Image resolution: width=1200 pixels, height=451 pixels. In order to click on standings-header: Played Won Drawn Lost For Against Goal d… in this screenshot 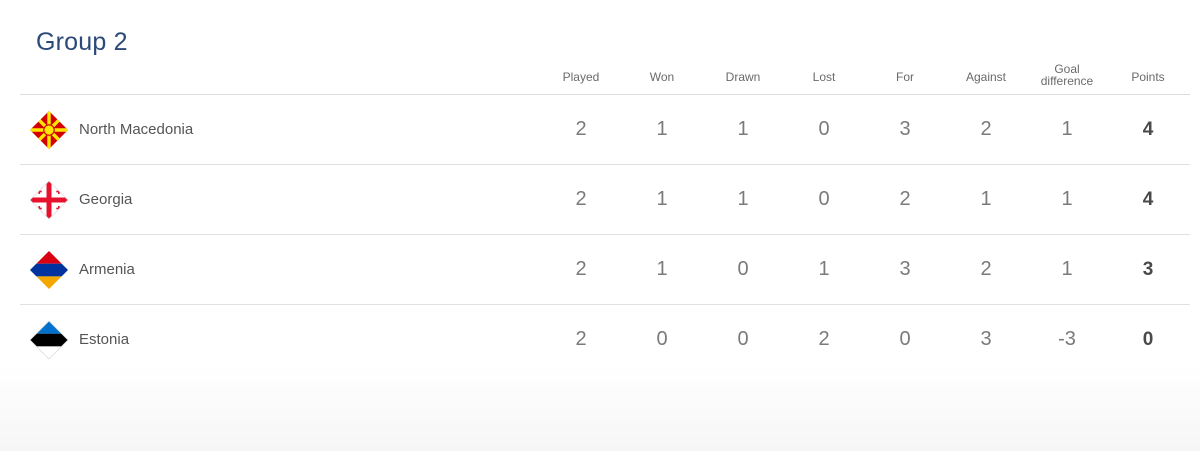, I will do `click(605, 77)`.